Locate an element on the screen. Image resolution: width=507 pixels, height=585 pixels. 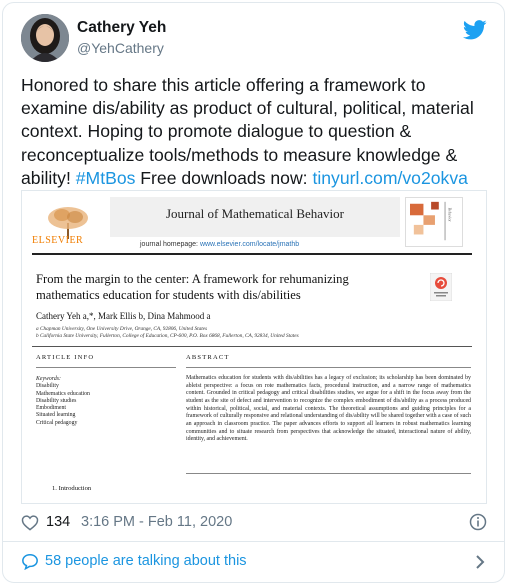
avatar is located at coordinates (45, 38).